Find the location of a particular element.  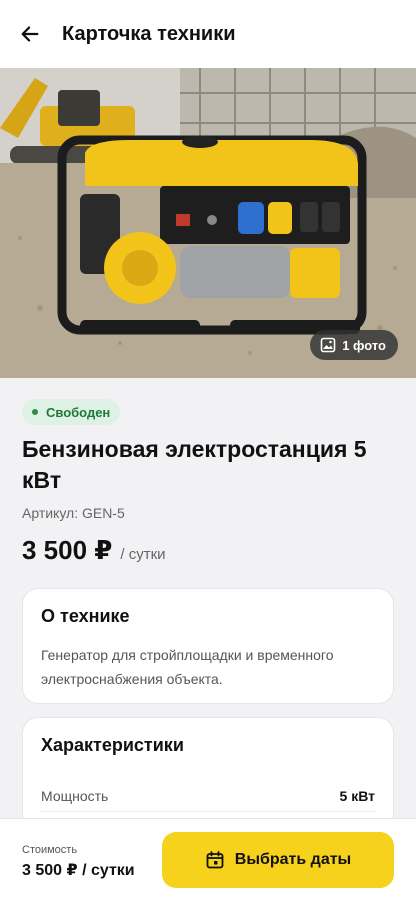

photo-count-badge: 1 фото is located at coordinates (354, 345).